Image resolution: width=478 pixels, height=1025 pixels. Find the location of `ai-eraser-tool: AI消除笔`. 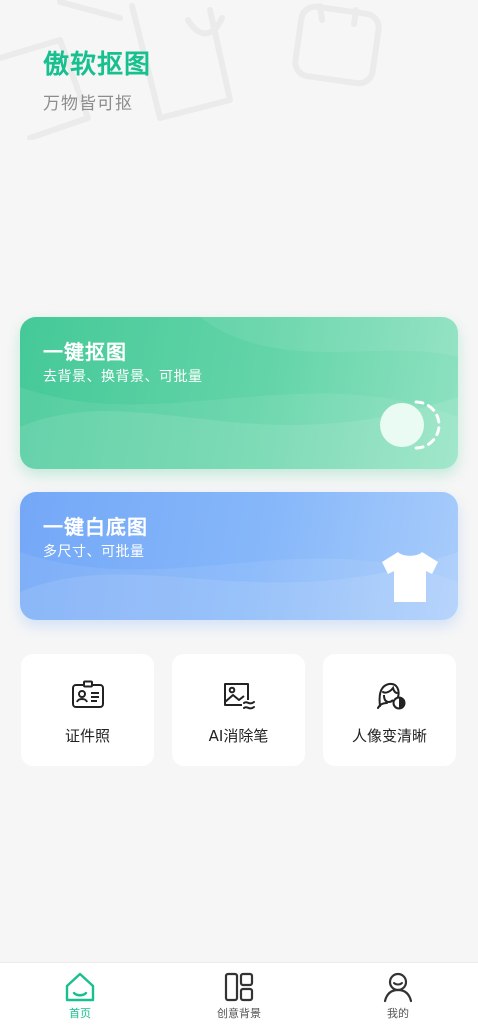

ai-eraser-tool: AI消除笔 is located at coordinates (238, 710).